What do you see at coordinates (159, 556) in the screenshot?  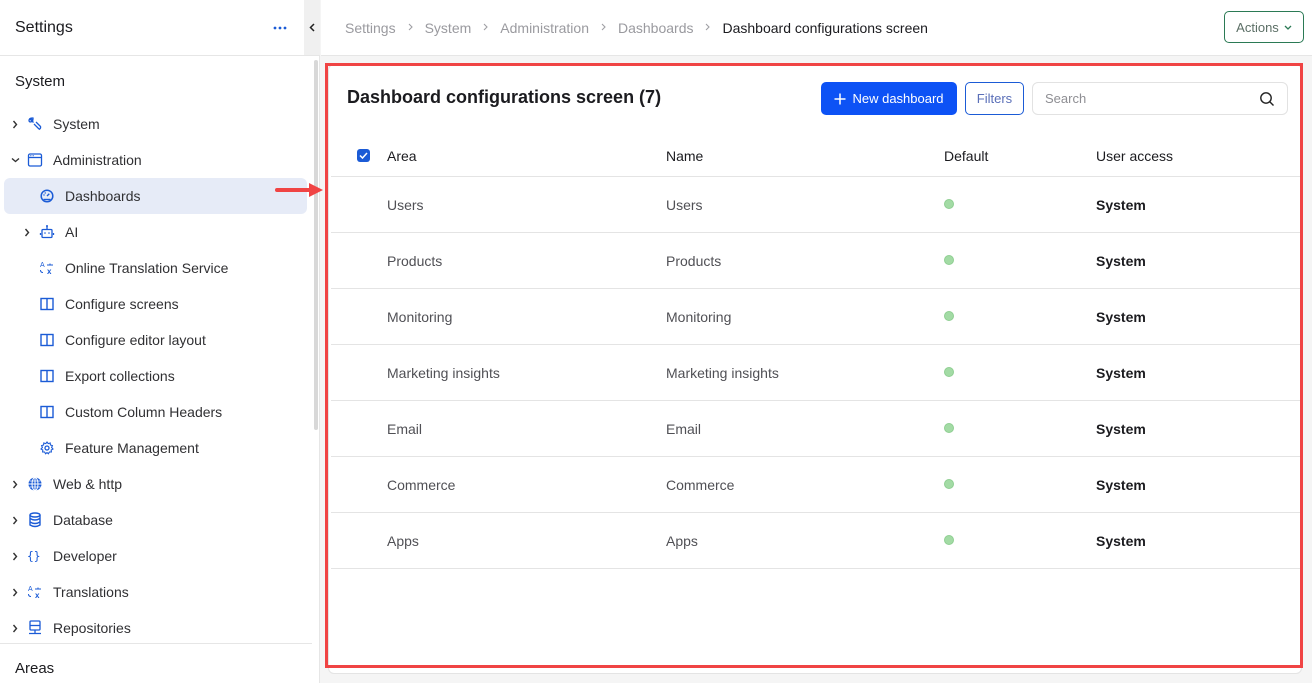 I see `sidebar-item-developer: {} Developer` at bounding box center [159, 556].